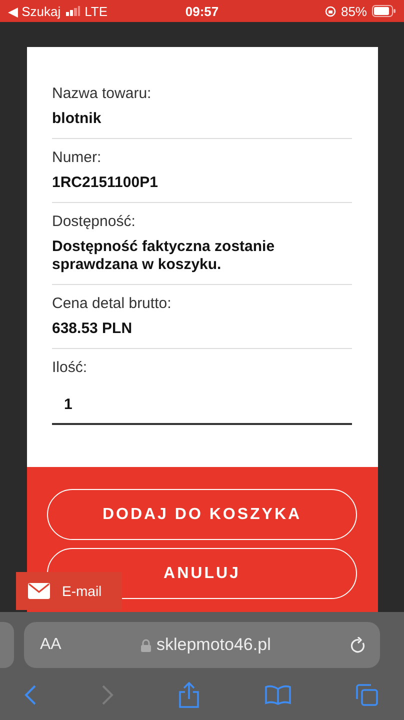 The height and width of the screenshot is (720, 404). Describe the element at coordinates (213, 645) in the screenshot. I see `url-text: sklepmoto46.pl` at that location.